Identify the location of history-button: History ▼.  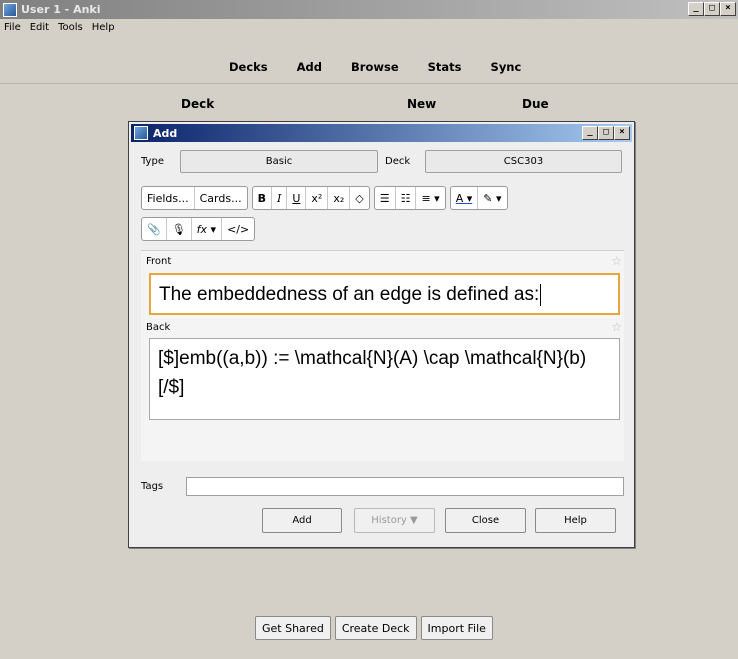
(394, 520).